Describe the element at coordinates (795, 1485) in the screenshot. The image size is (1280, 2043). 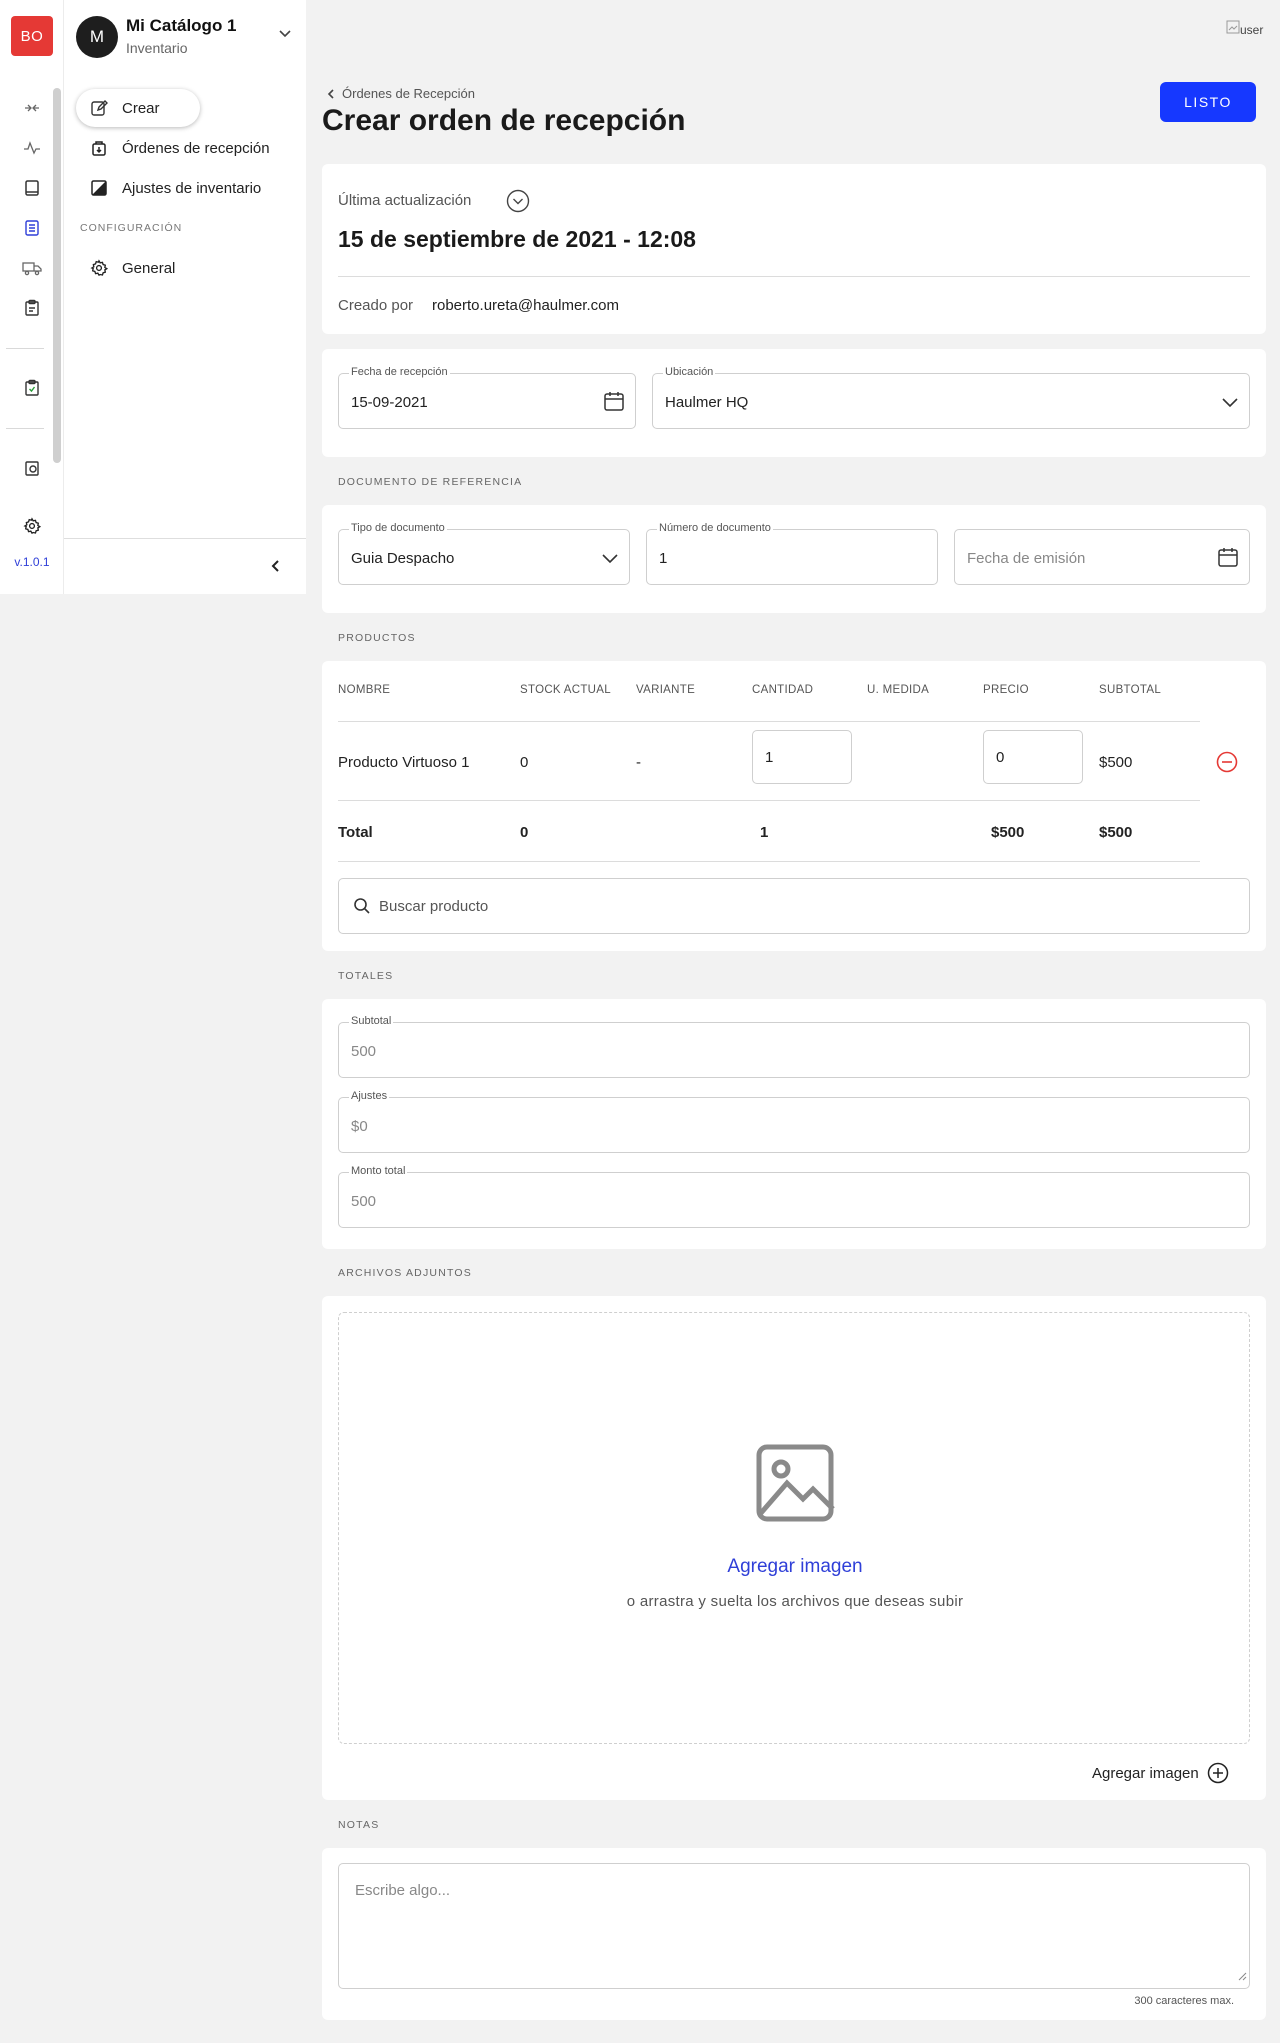
I see `image-icon` at that location.